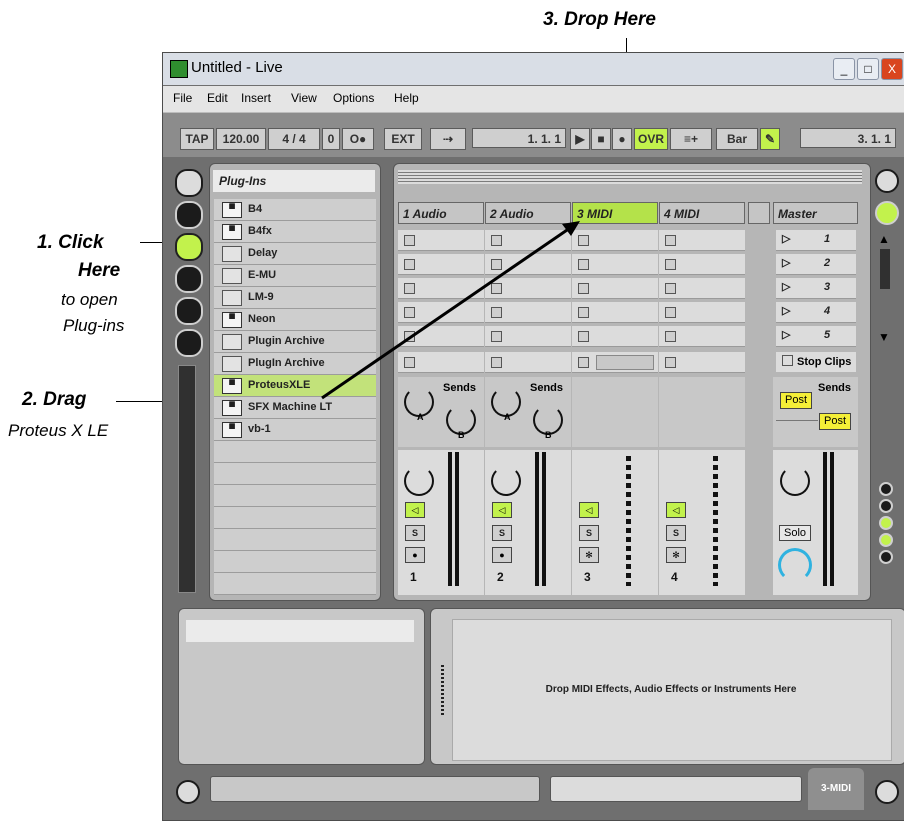 This screenshot has width=904, height=821. I want to click on menu-options: Options, so click(353, 98).